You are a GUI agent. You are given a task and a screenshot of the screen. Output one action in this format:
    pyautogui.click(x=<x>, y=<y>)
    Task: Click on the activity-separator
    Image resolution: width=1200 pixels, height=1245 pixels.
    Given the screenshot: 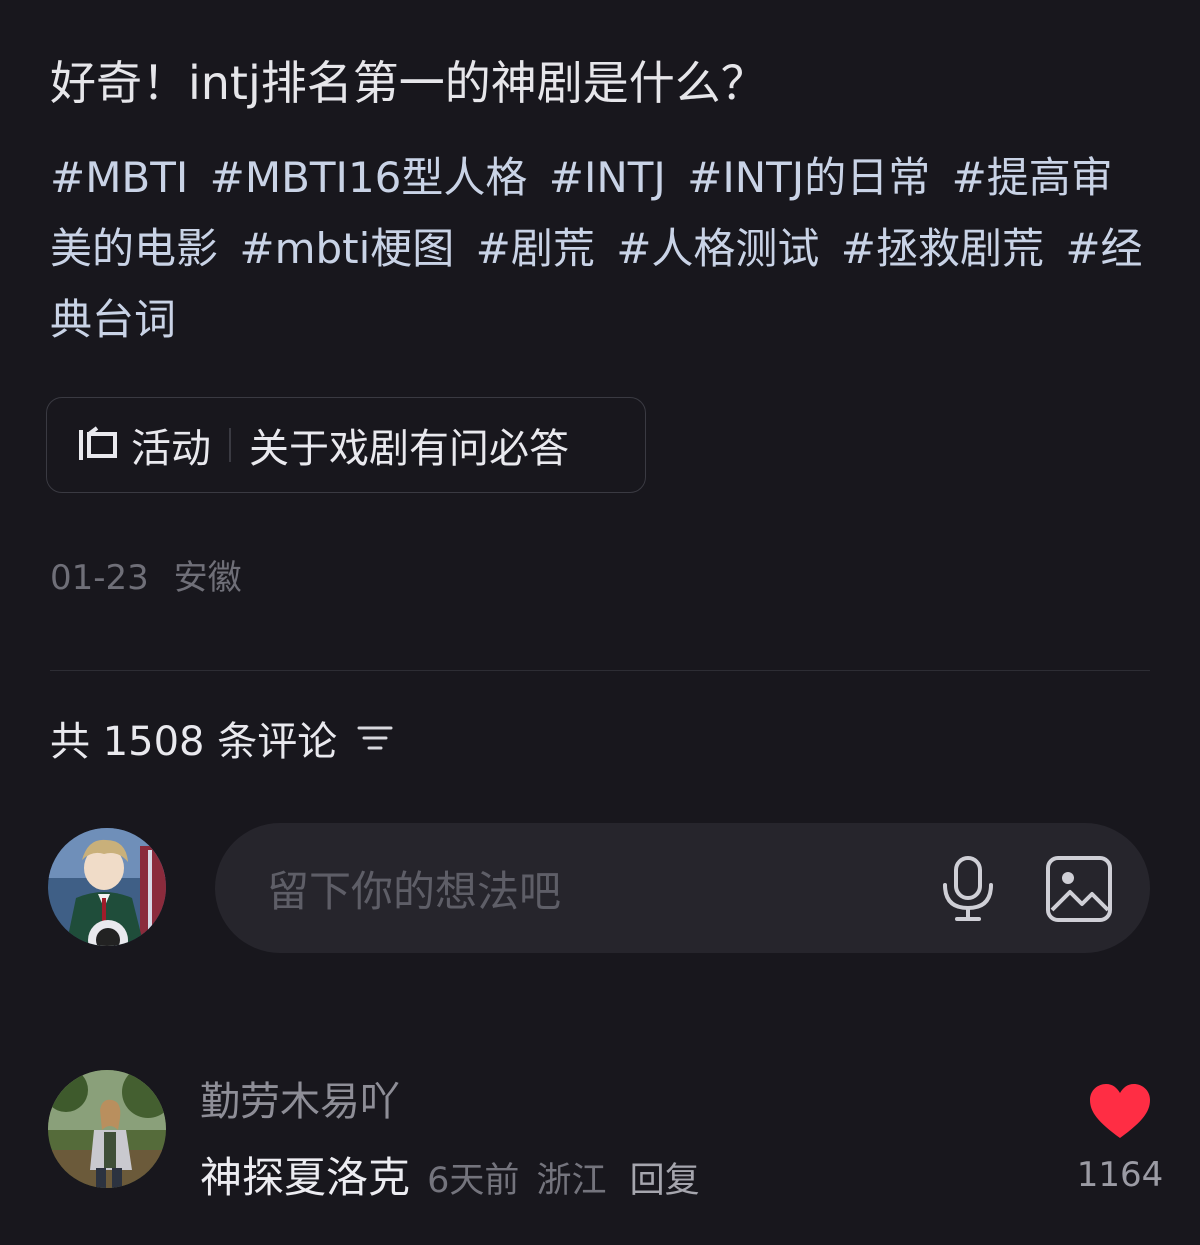 What is the action you would take?
    pyautogui.click(x=230, y=445)
    